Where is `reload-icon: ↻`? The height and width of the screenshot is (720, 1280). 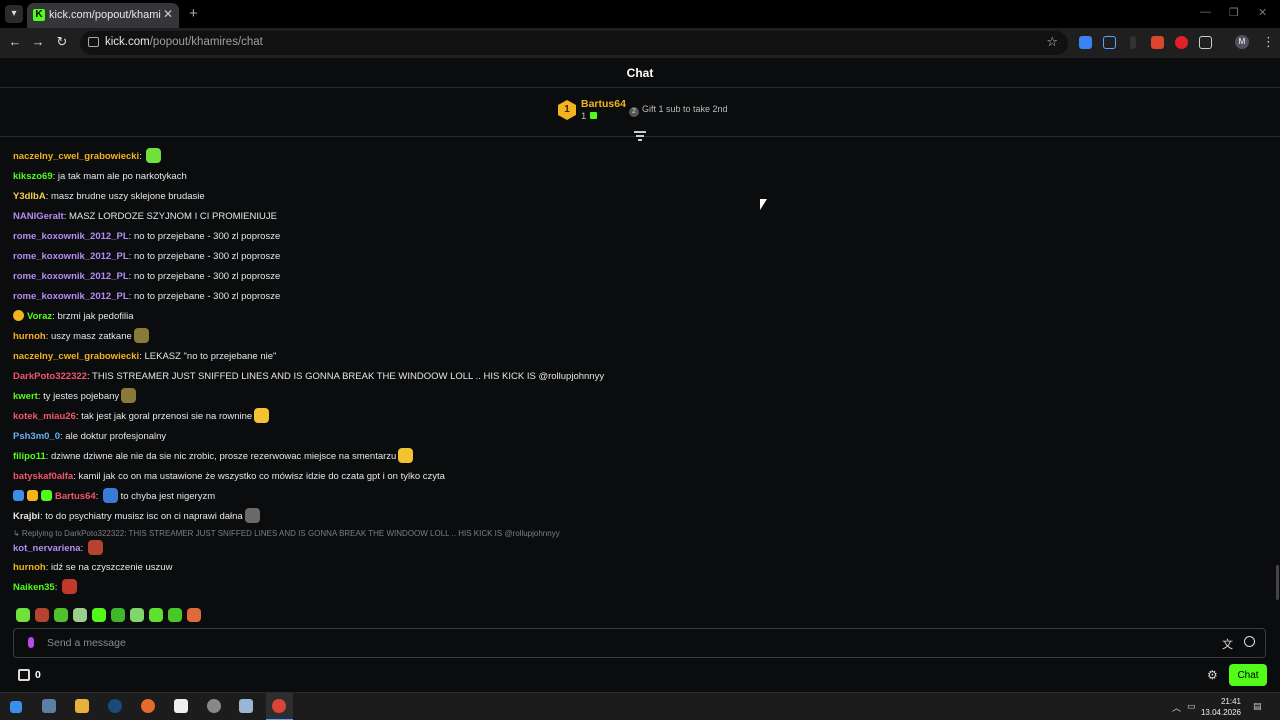
reload-icon: ↻ is located at coordinates (62, 42).